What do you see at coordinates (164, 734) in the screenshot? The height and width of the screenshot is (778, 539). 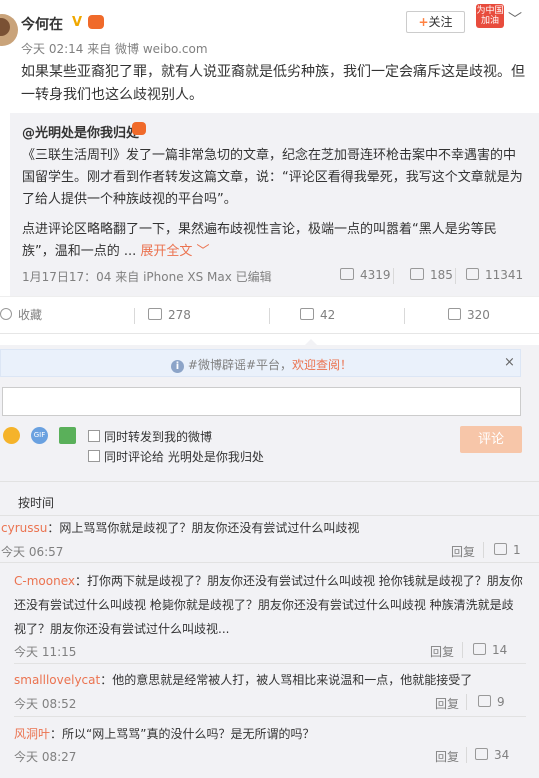 I see `comment-text: 风洞叶：所以“网上骂骂”真的没什么吗？是无所谓的吗？` at bounding box center [164, 734].